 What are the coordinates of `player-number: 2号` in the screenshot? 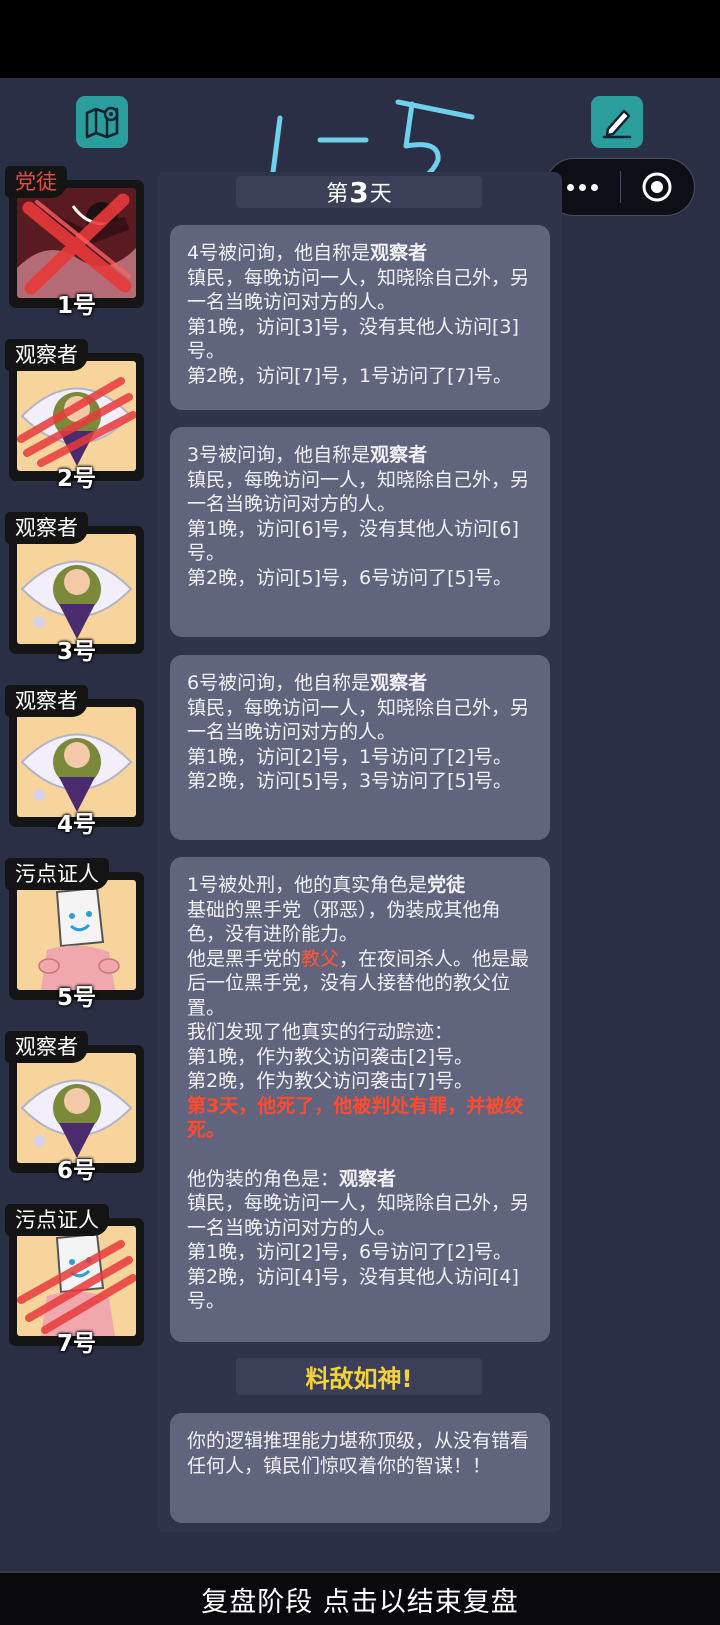 It's located at (76, 479).